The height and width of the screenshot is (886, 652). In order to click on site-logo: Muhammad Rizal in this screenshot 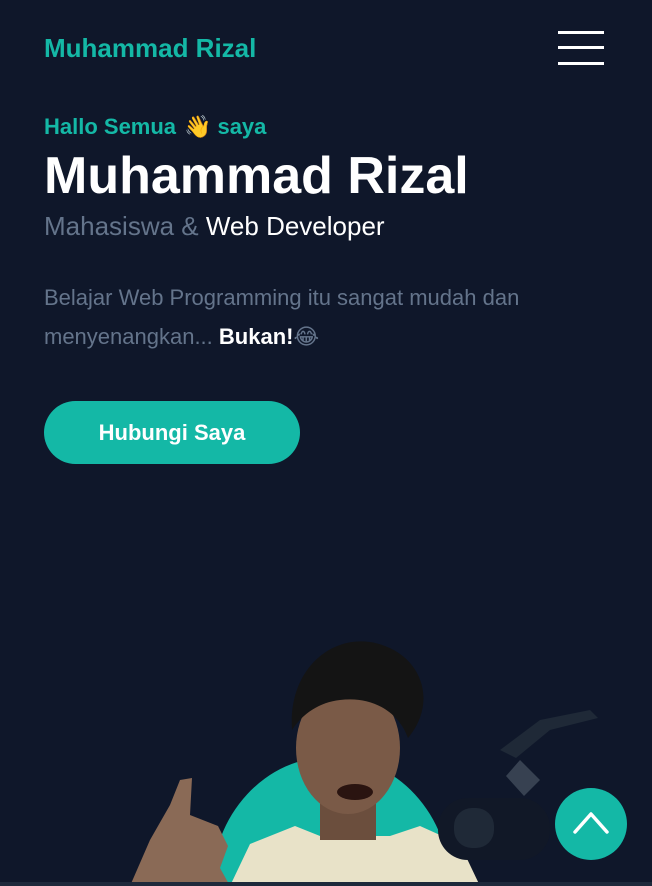, I will do `click(150, 48)`.